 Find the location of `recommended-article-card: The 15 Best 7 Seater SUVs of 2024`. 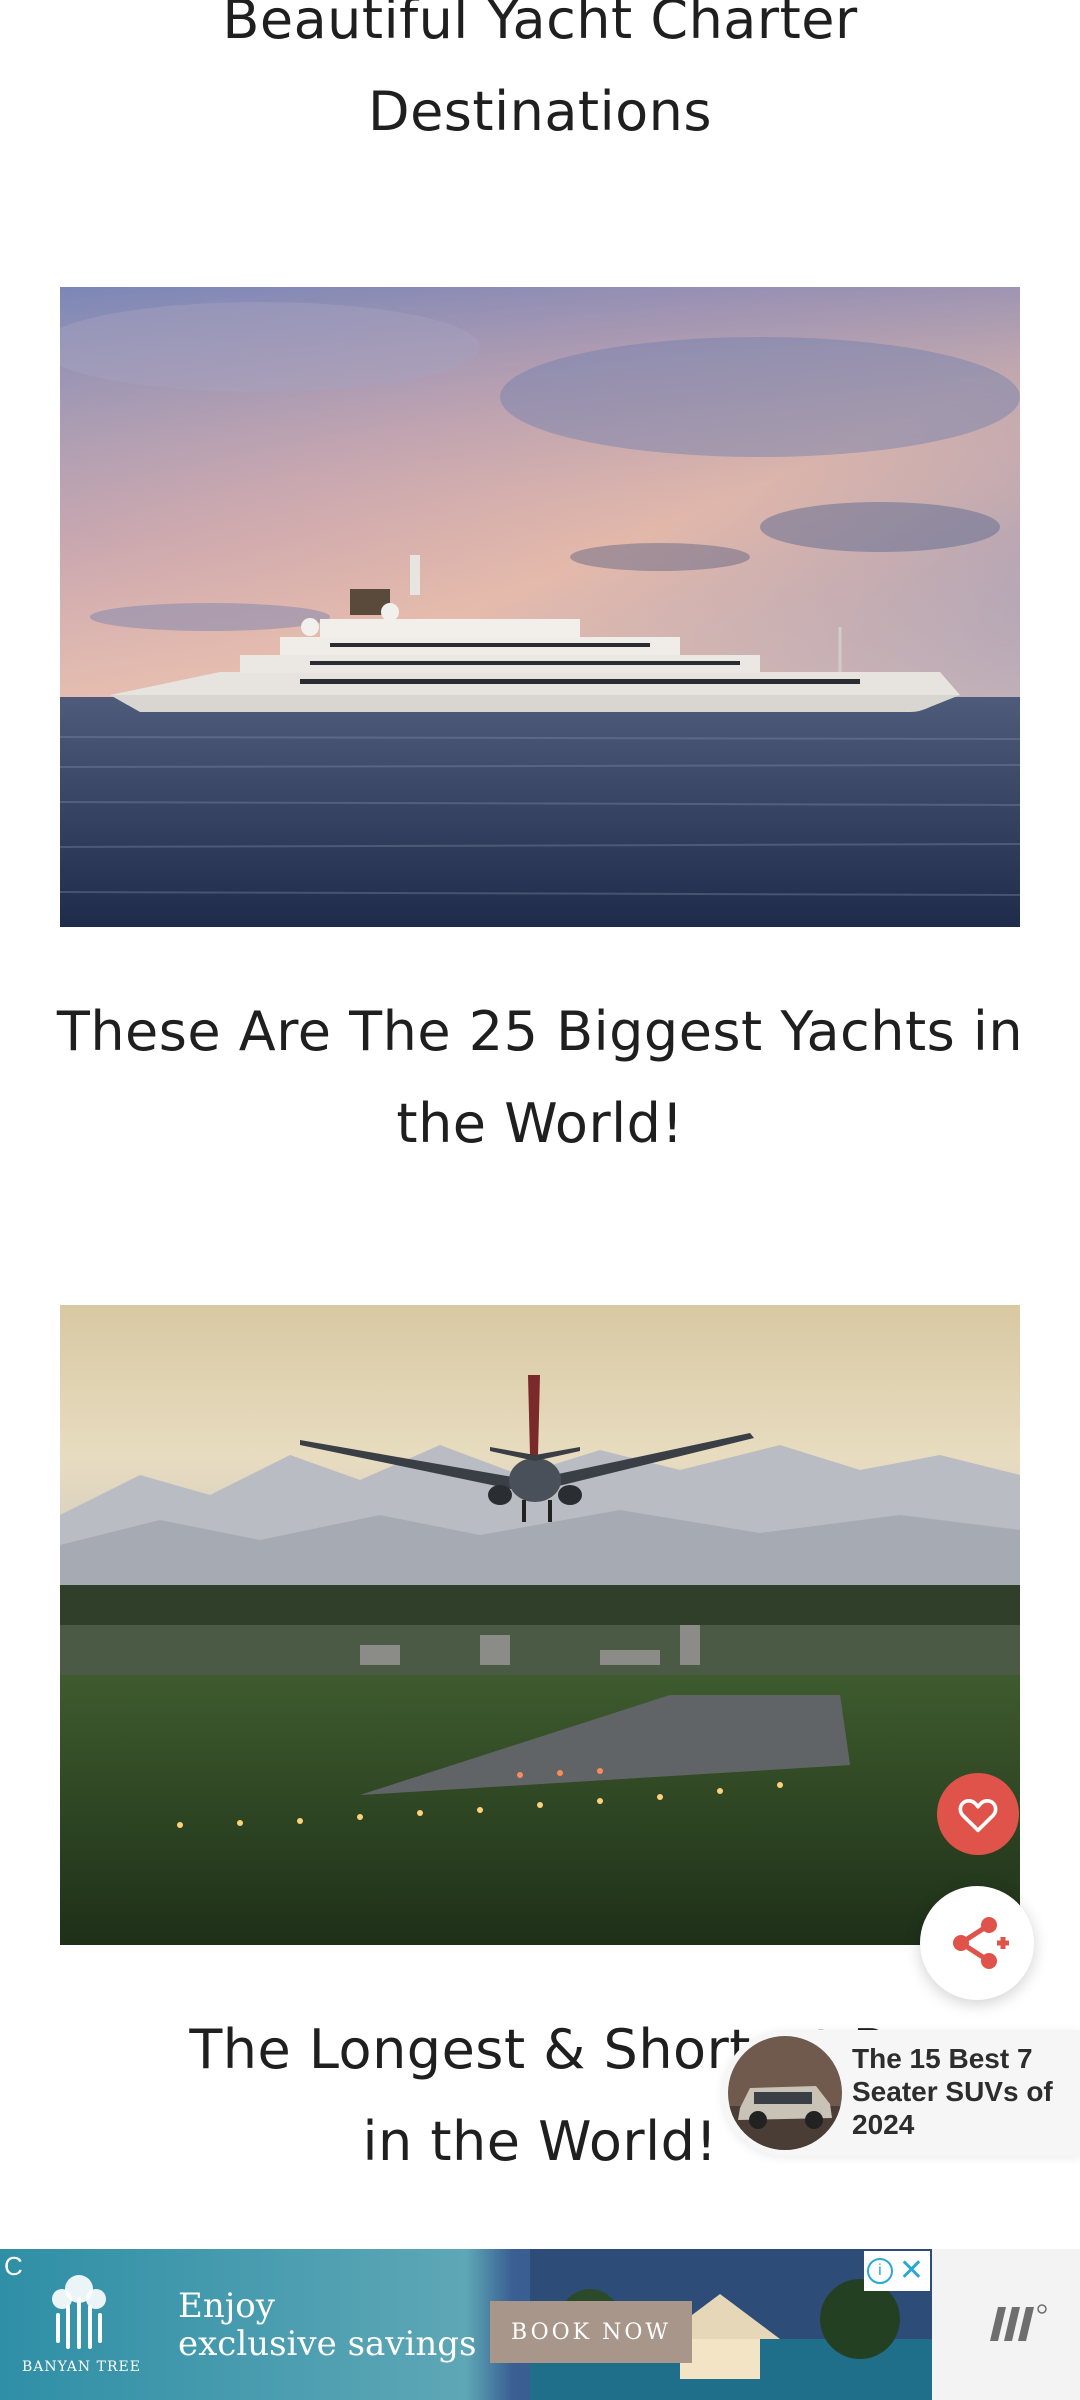

recommended-article-card: The 15 Best 7 Seater SUVs of 2024 is located at coordinates (901, 2093).